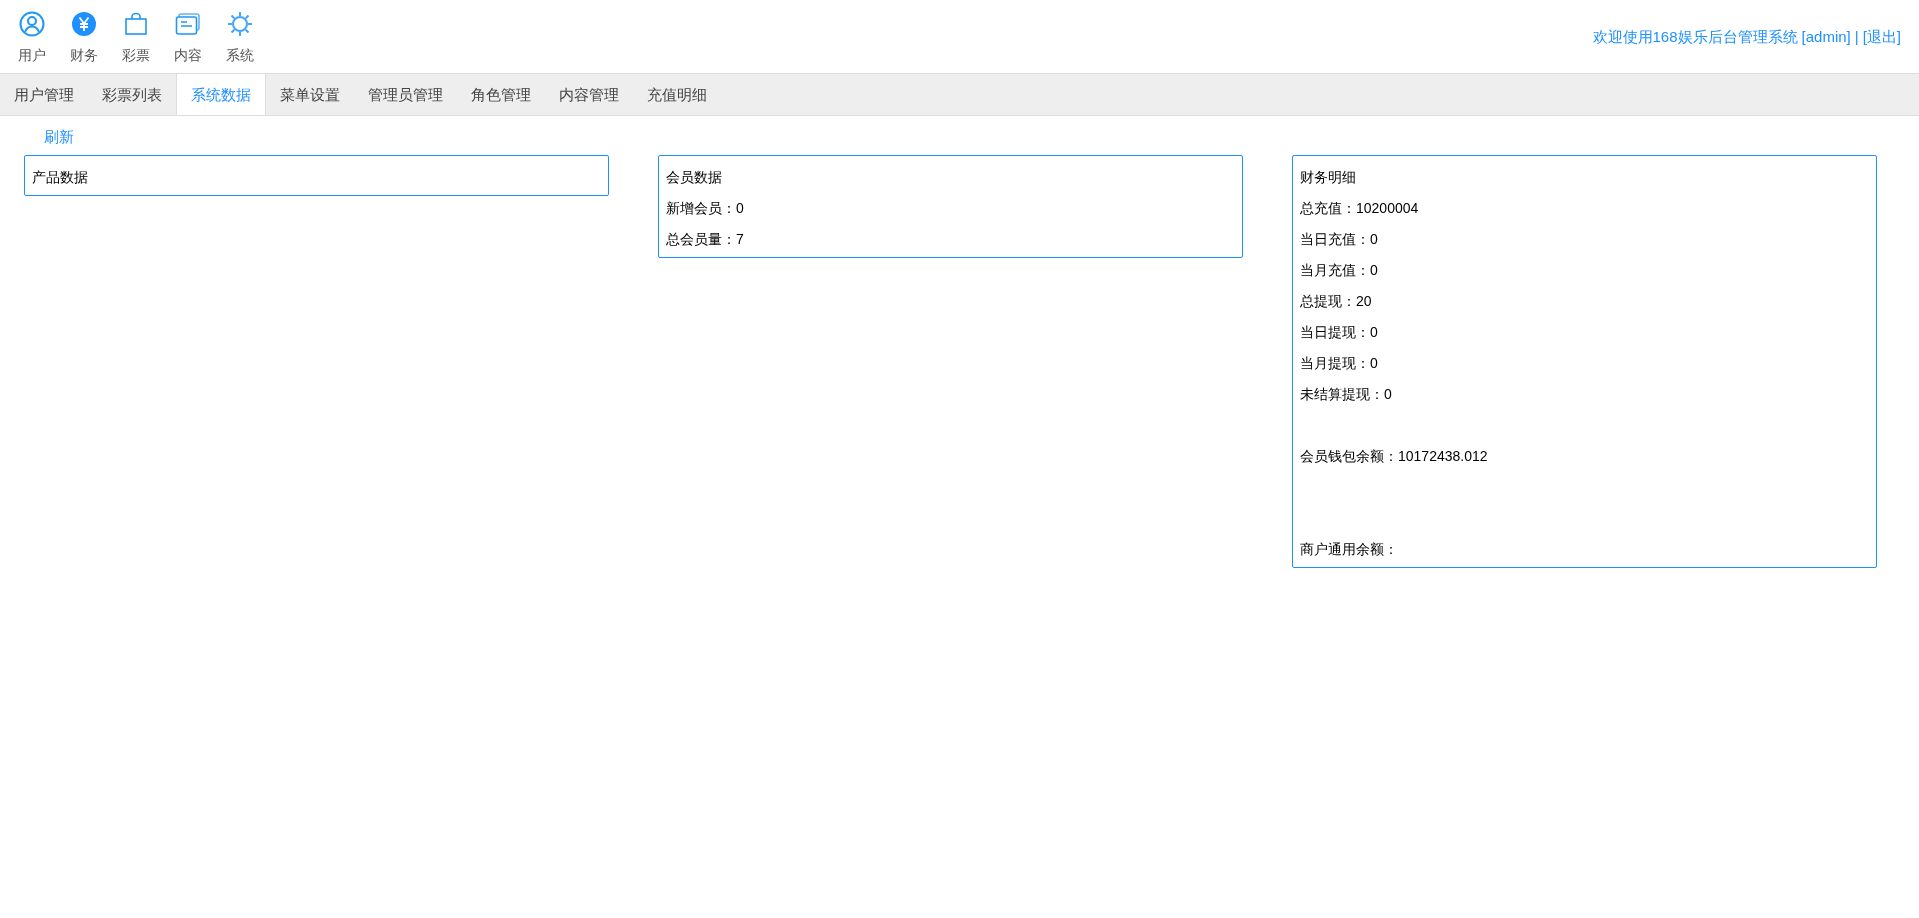 The height and width of the screenshot is (918, 1919). What do you see at coordinates (187, 24) in the screenshot?
I see `document-icon` at bounding box center [187, 24].